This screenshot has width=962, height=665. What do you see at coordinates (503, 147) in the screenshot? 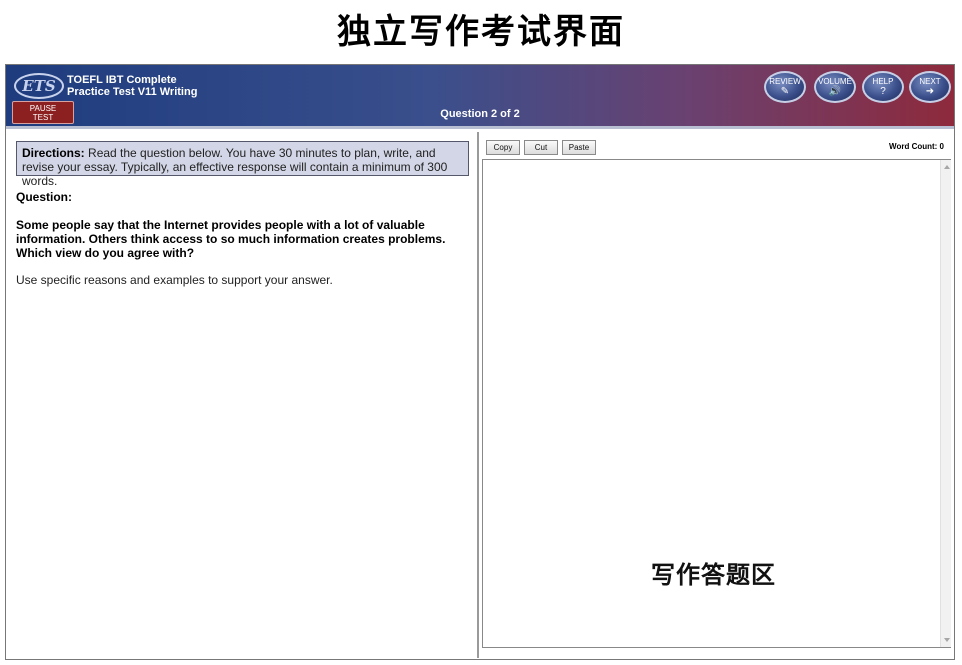
I see `copy-button: Copy` at bounding box center [503, 147].